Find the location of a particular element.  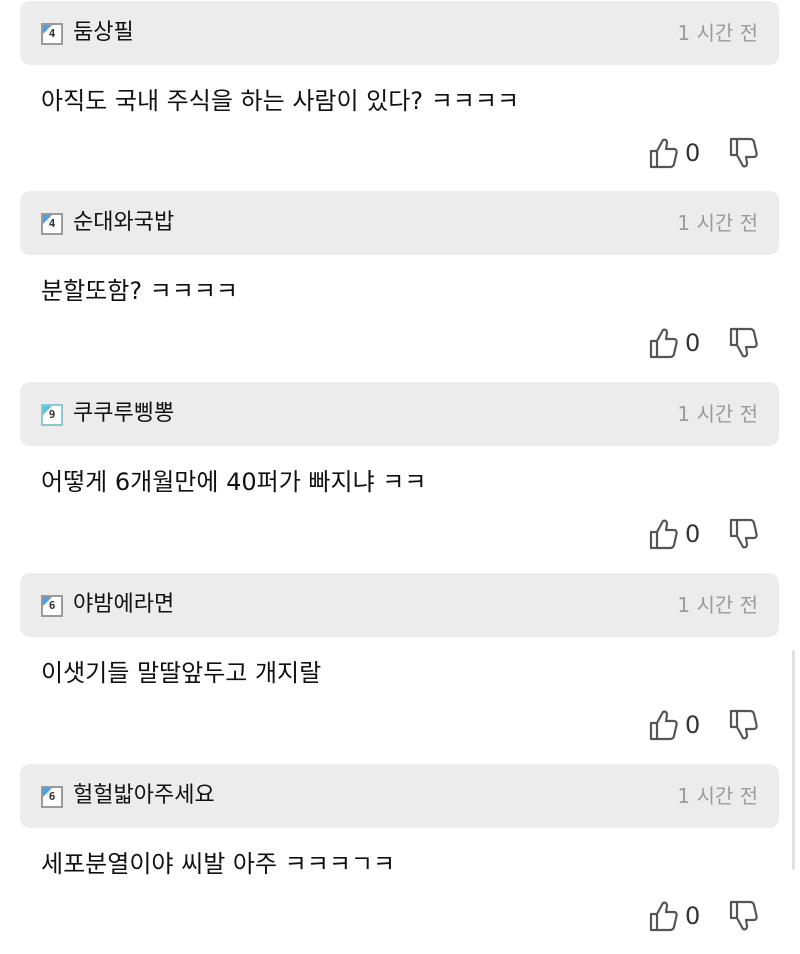

scrollbar is located at coordinates (793, 760).